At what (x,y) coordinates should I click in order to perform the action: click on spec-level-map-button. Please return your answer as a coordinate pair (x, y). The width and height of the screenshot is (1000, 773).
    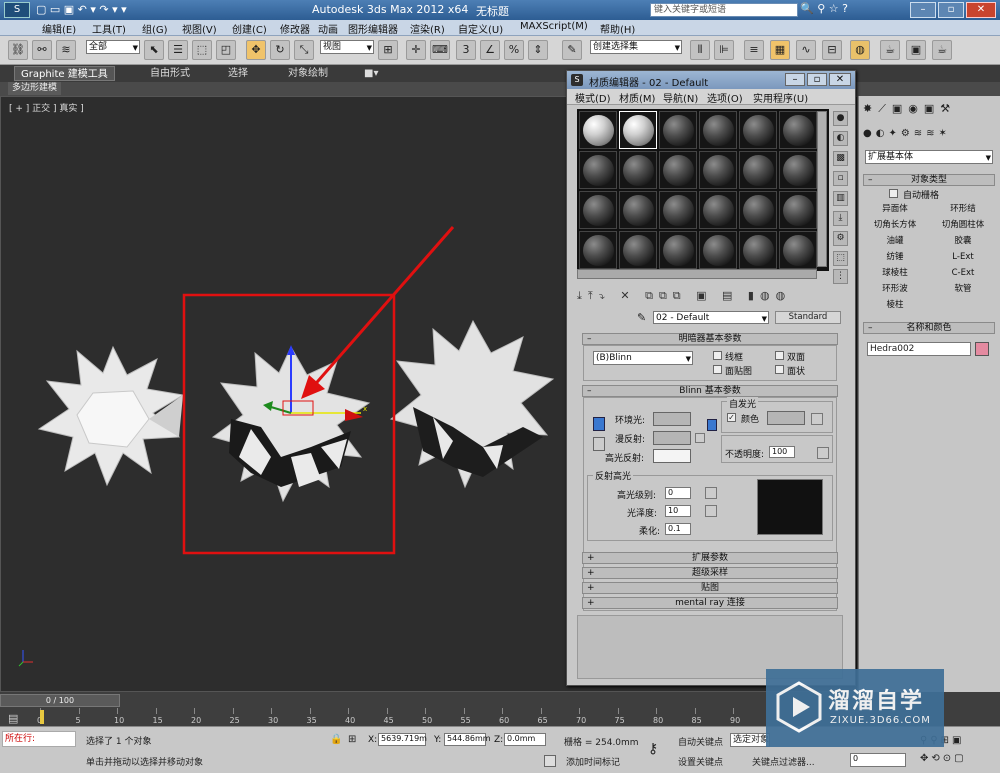
    Looking at the image, I should click on (711, 493).